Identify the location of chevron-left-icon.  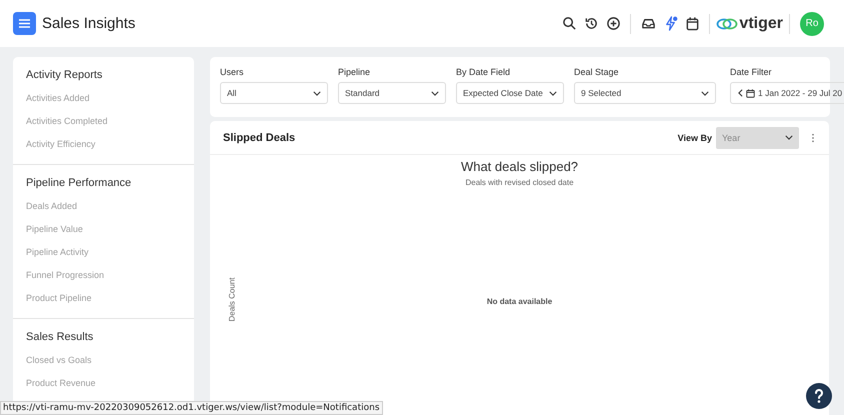
(740, 93).